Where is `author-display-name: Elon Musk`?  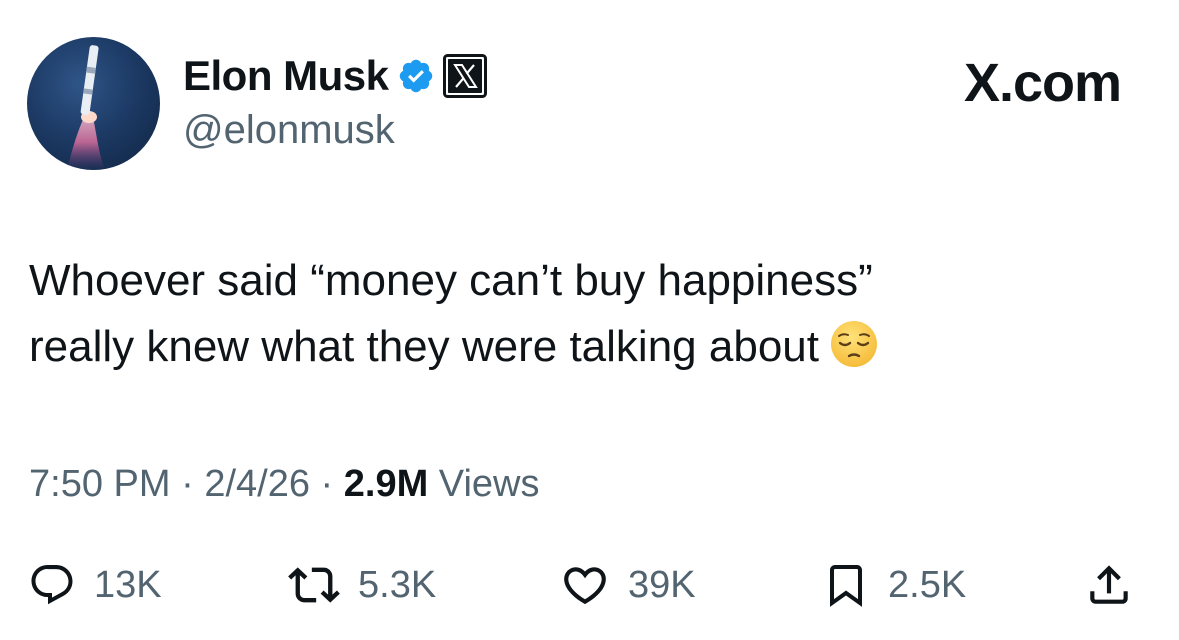 author-display-name: Elon Musk is located at coordinates (286, 76).